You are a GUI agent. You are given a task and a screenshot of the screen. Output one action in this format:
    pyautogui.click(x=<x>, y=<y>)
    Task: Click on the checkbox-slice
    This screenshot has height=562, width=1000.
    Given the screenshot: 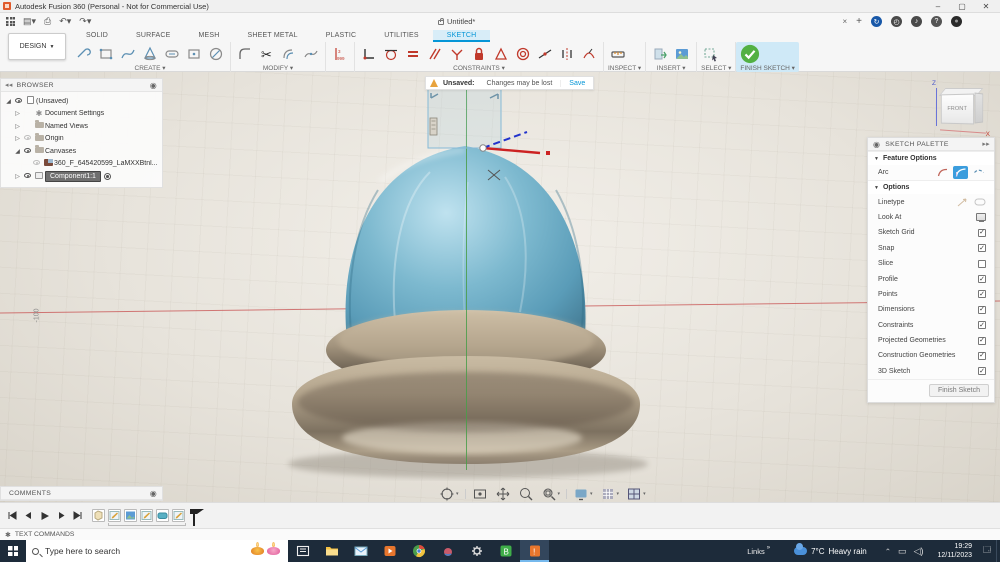 What is the action you would take?
    pyautogui.click(x=982, y=263)
    